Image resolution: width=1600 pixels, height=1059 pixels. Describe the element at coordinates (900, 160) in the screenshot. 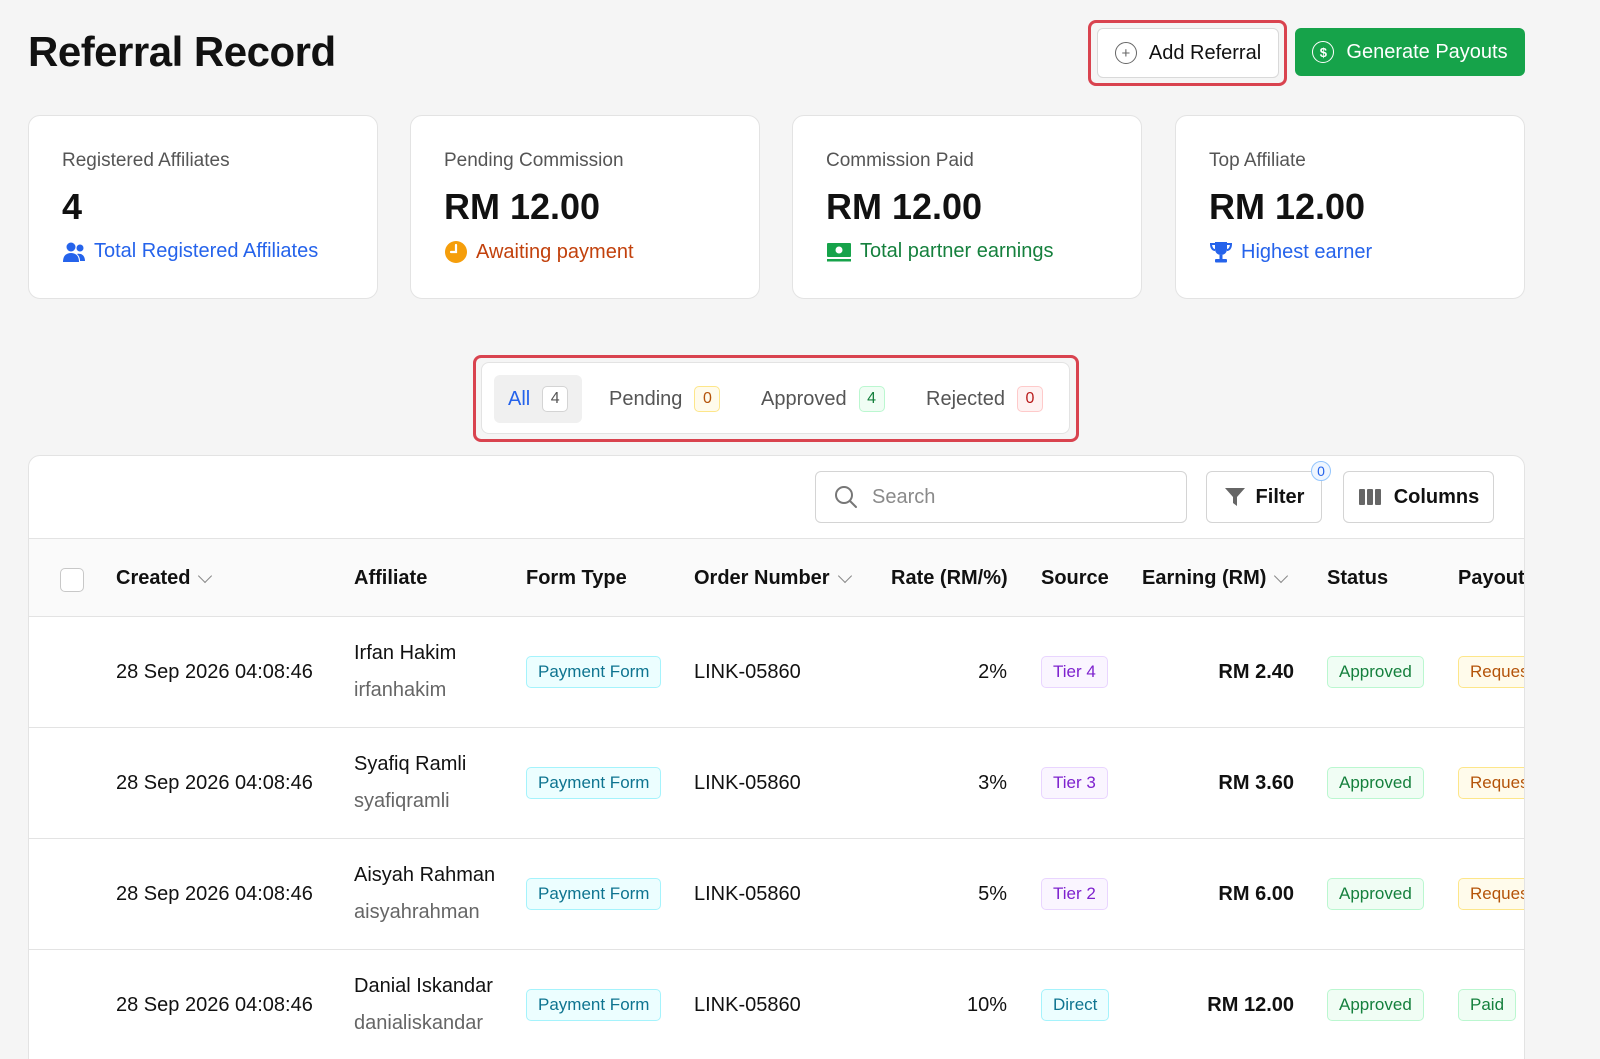

I see `card-label: Commission Paid` at that location.